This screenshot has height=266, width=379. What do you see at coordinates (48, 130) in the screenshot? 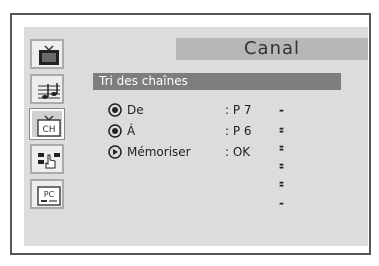
I see `channel-tv-label: CH` at bounding box center [48, 130].